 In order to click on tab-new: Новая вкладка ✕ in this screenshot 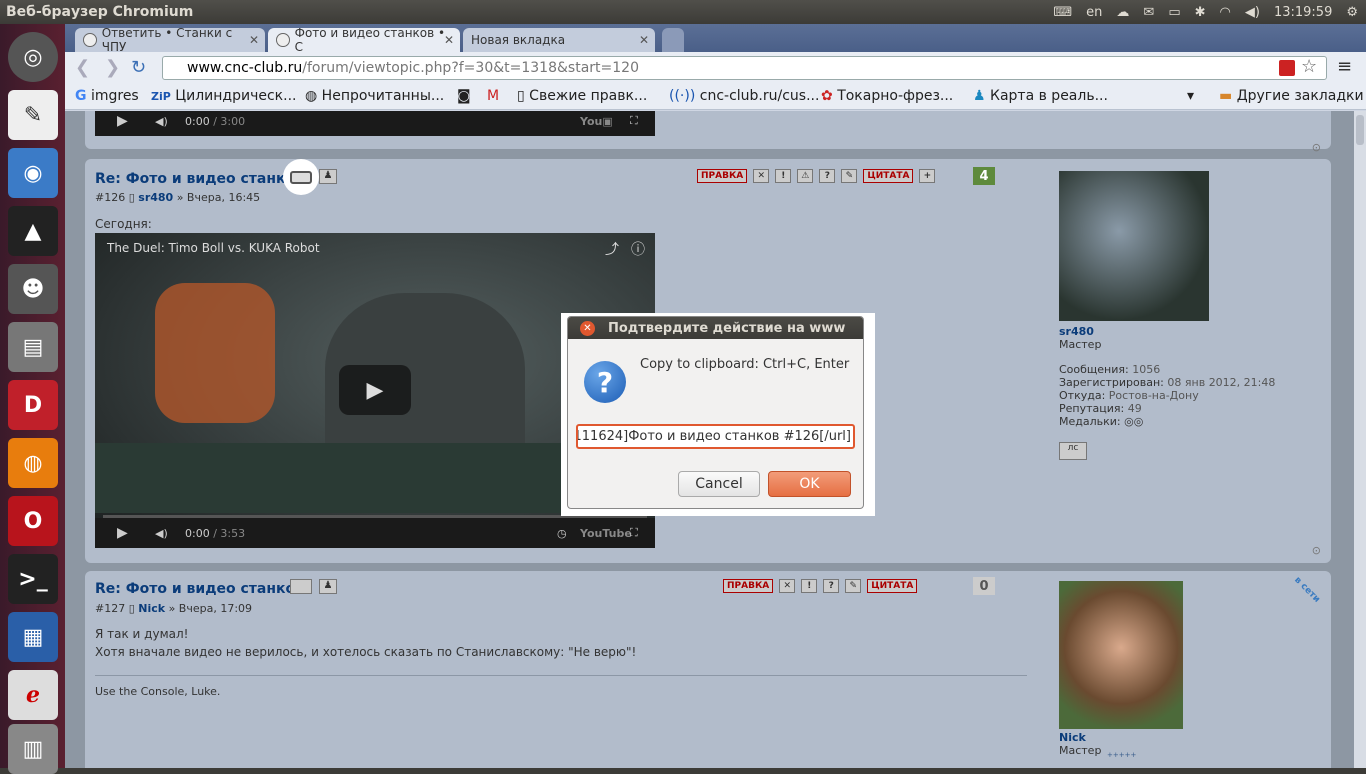, I will do `click(559, 40)`.